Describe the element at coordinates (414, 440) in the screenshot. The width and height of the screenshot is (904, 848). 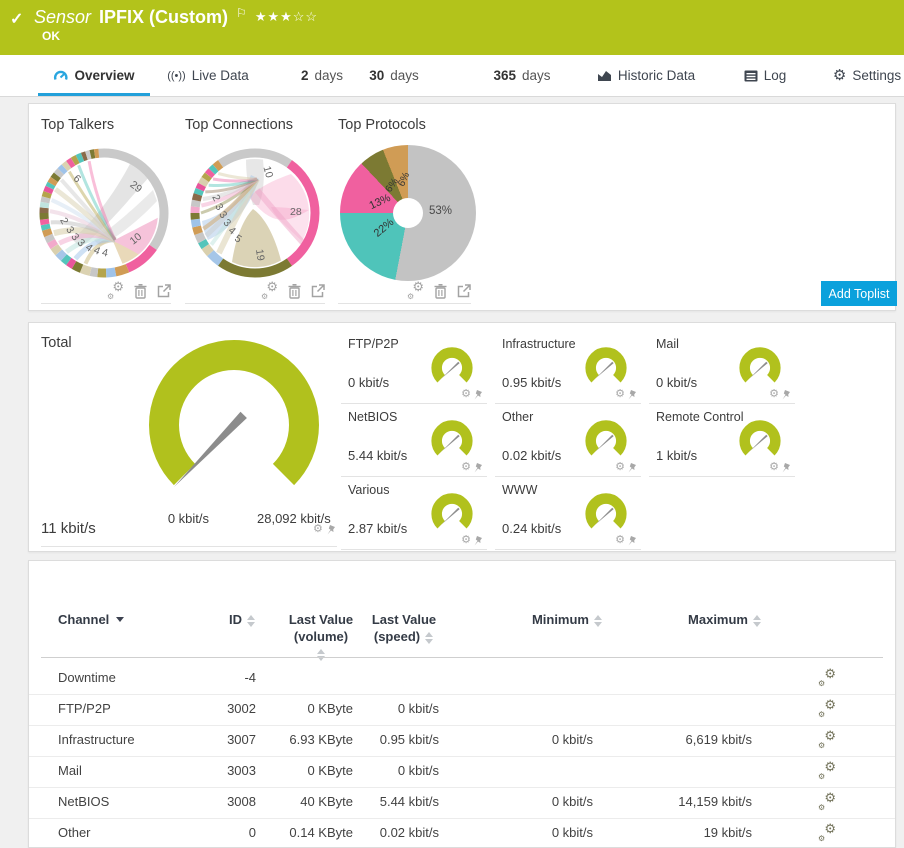
I see `gauge-panel-netbios: NetBIOS 5.44 kbit/s ⚙` at that location.